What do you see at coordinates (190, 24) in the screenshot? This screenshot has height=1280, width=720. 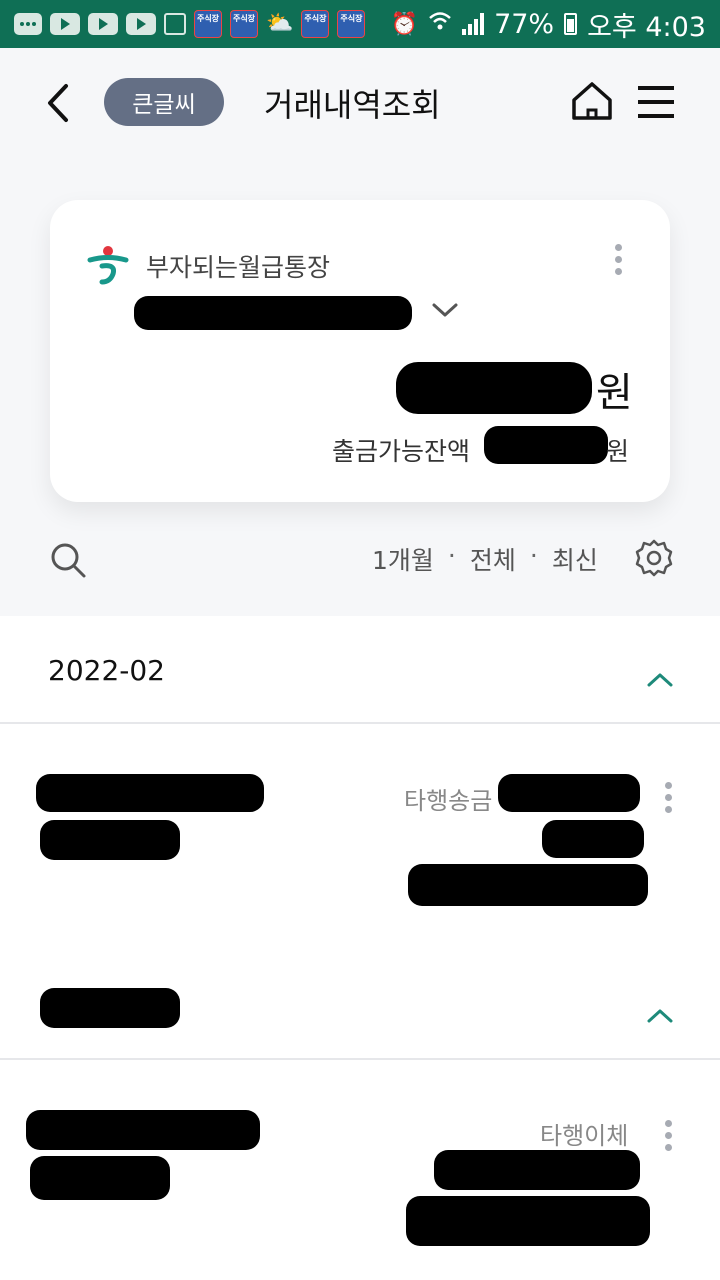 I see `notification-icons: 주식장 주식장 ⛅ 주식장 주식장` at bounding box center [190, 24].